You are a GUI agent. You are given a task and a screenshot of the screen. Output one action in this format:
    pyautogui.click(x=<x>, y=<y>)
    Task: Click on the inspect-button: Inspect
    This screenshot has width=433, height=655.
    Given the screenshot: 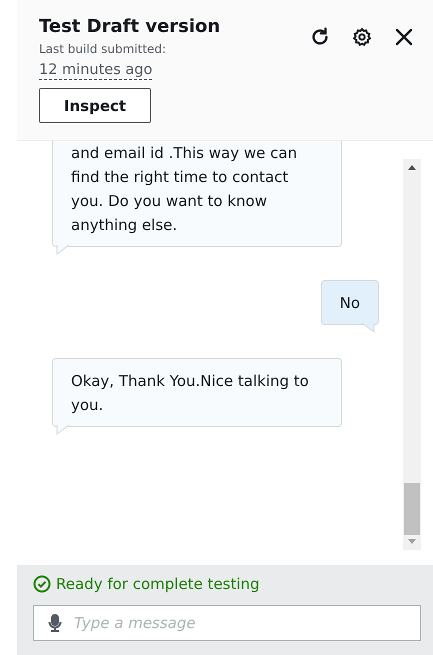 What is the action you would take?
    pyautogui.click(x=95, y=105)
    